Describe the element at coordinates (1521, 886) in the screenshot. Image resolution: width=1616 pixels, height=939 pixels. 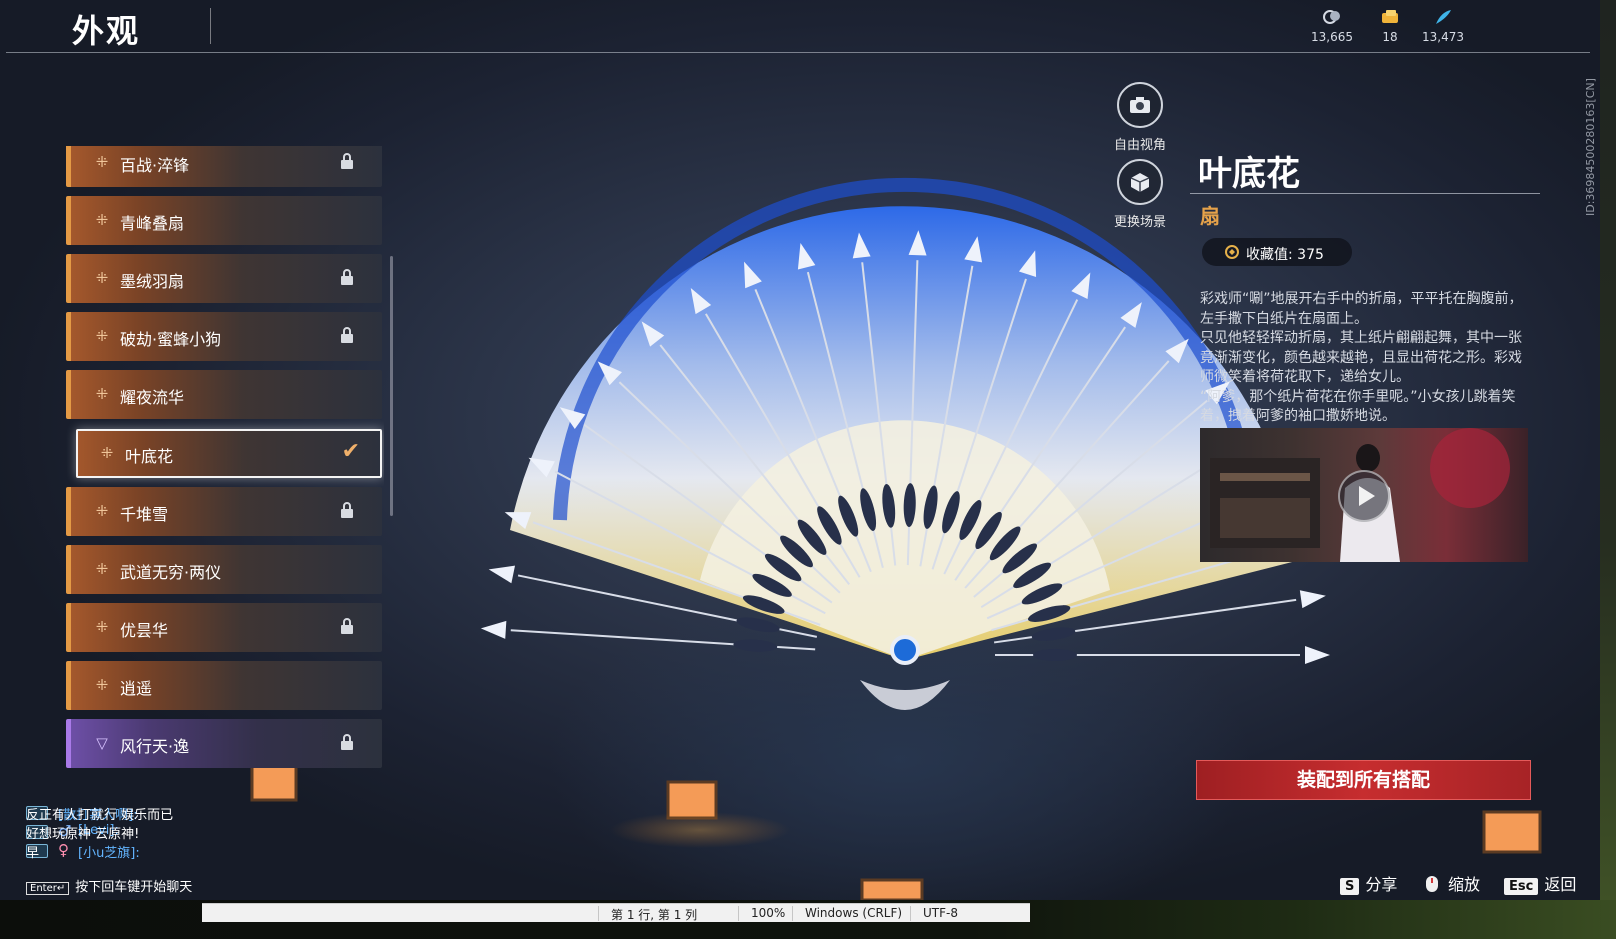
I see `esc-key: Esc` at that location.